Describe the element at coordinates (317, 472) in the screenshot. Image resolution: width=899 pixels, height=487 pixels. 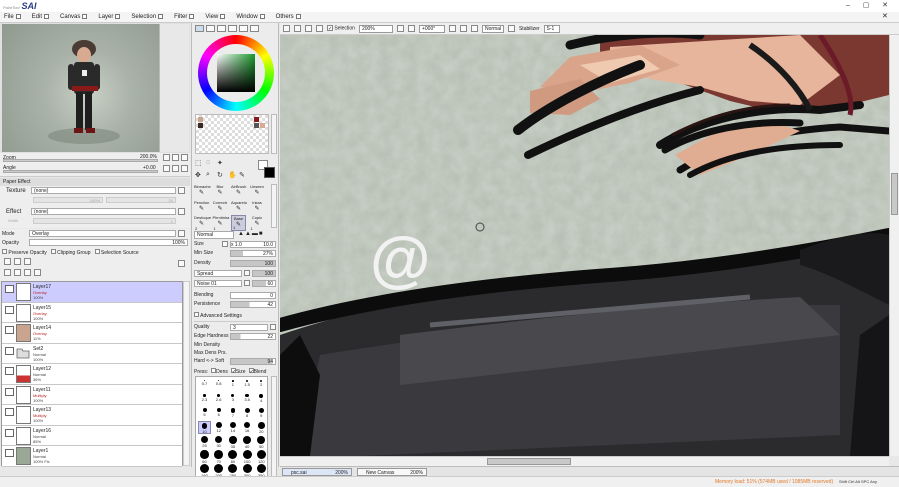
I see `canvas-tab: psc.sai 200%` at that location.